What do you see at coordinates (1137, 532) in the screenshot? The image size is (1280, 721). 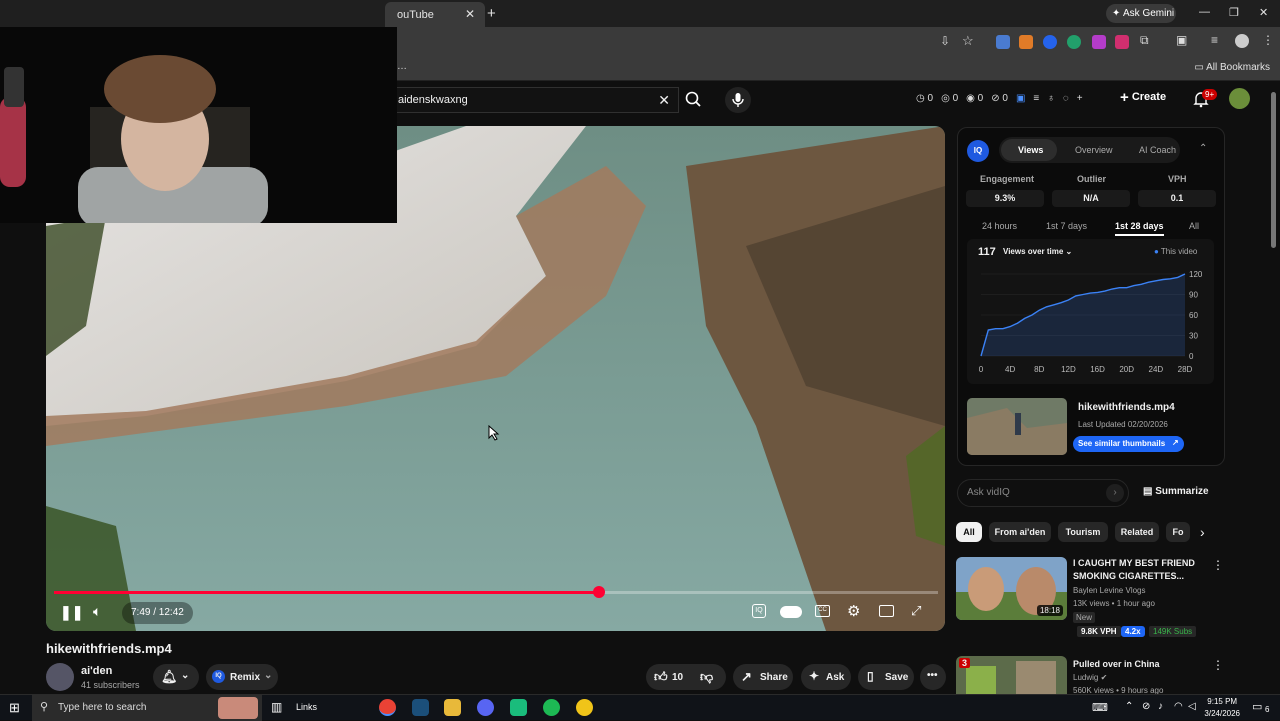 I see `chip-related: Related` at bounding box center [1137, 532].